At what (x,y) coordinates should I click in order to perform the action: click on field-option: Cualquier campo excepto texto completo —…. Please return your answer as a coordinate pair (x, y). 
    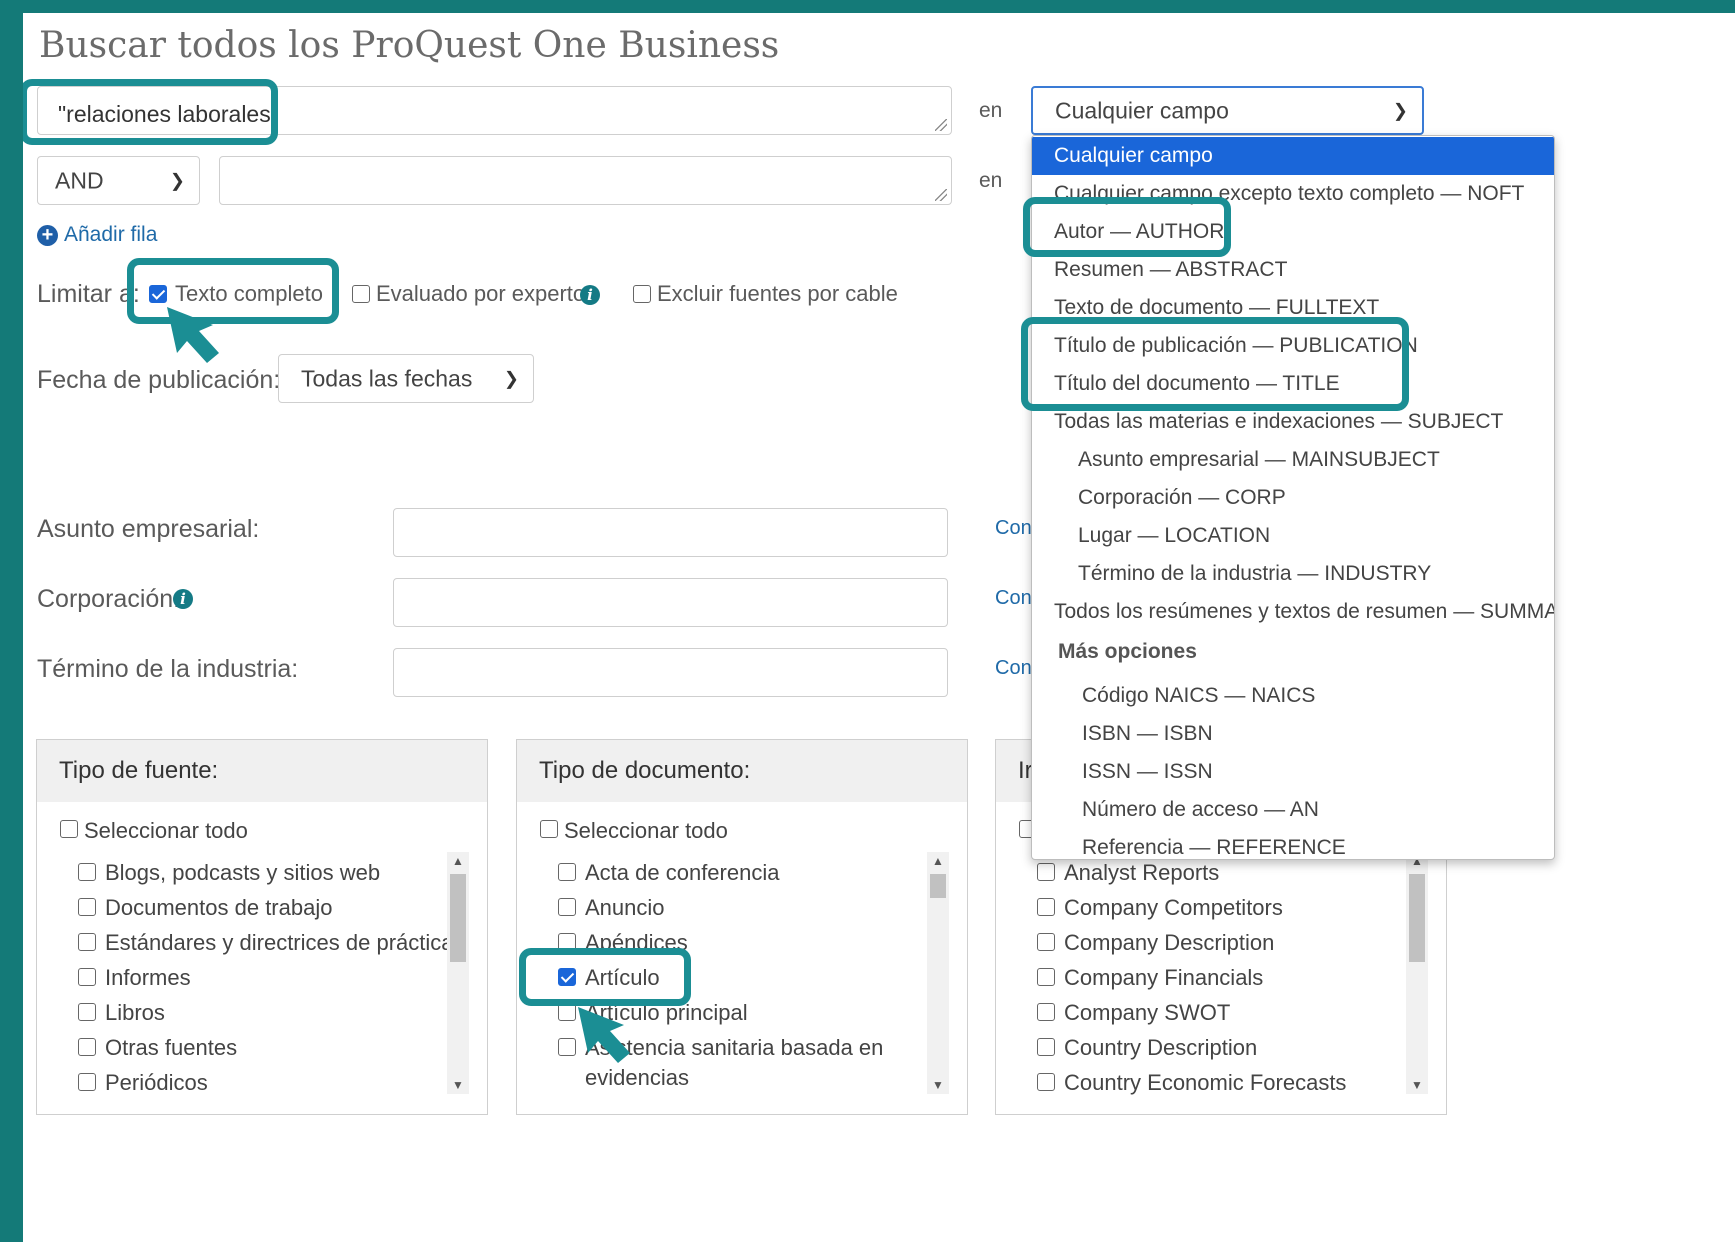
    Looking at the image, I should click on (1293, 194).